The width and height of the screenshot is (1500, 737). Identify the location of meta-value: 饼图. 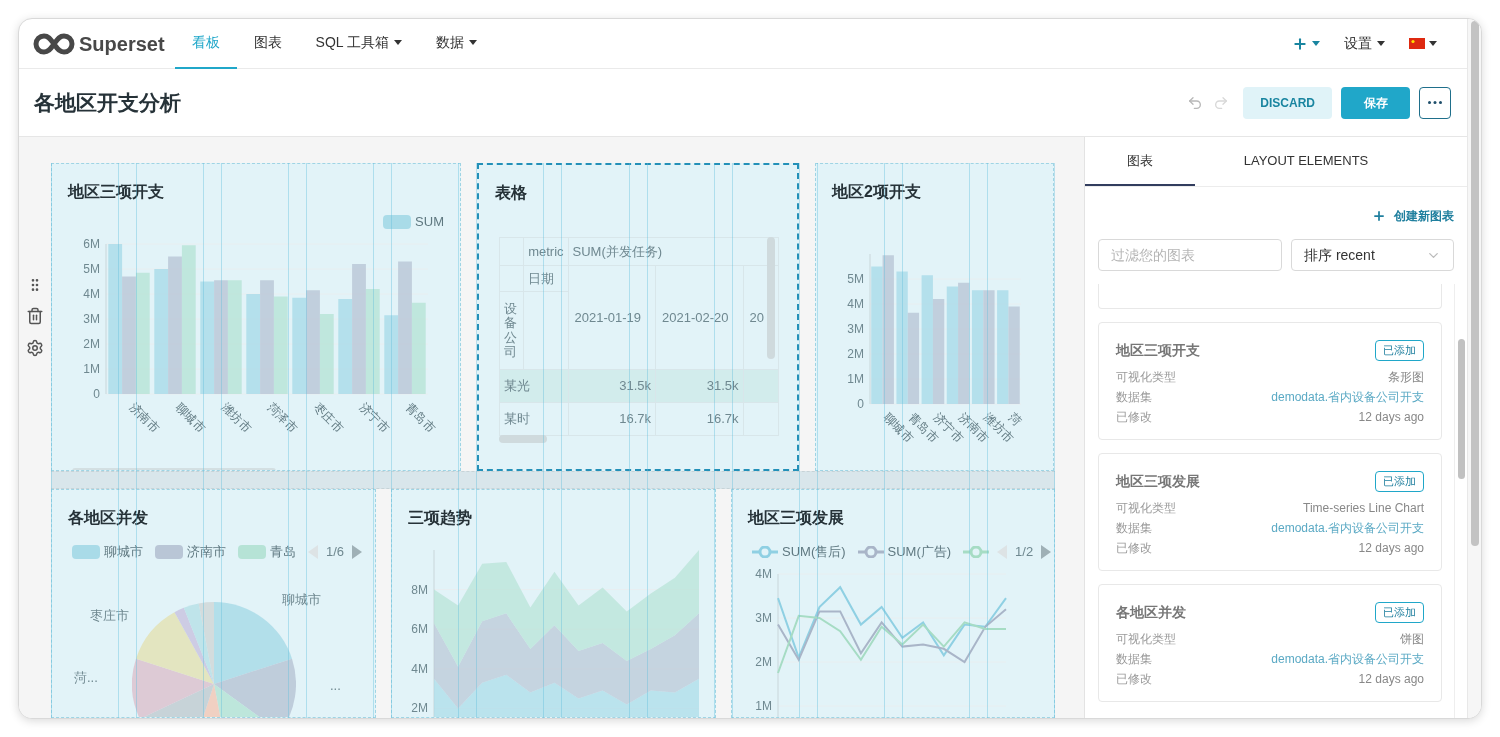
(1412, 639).